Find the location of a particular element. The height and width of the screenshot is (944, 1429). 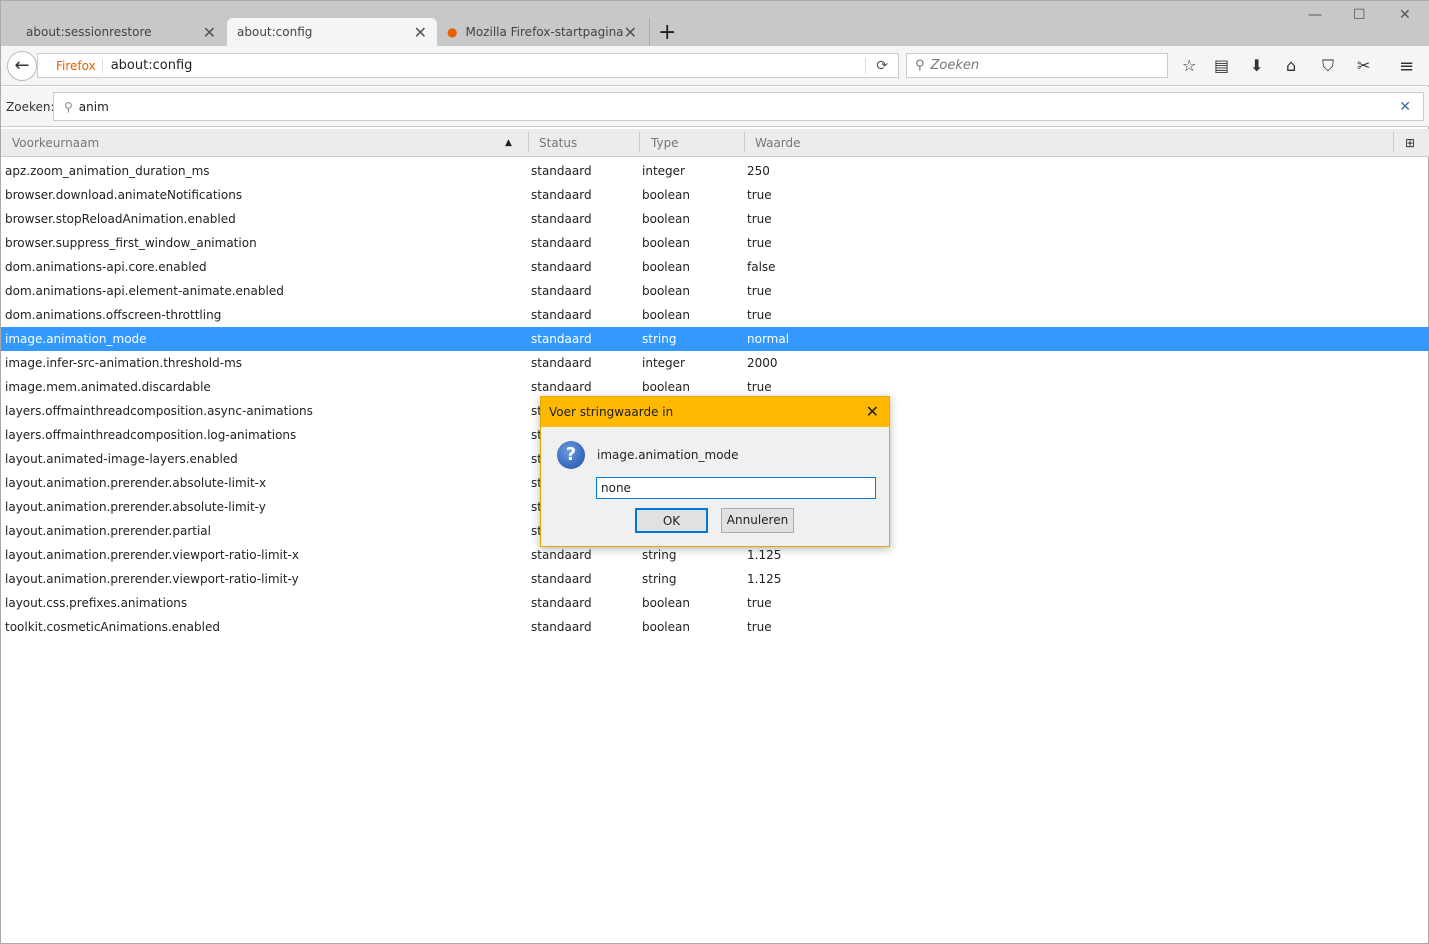

dialog-title: Voer stringwaarde in is located at coordinates (611, 412).